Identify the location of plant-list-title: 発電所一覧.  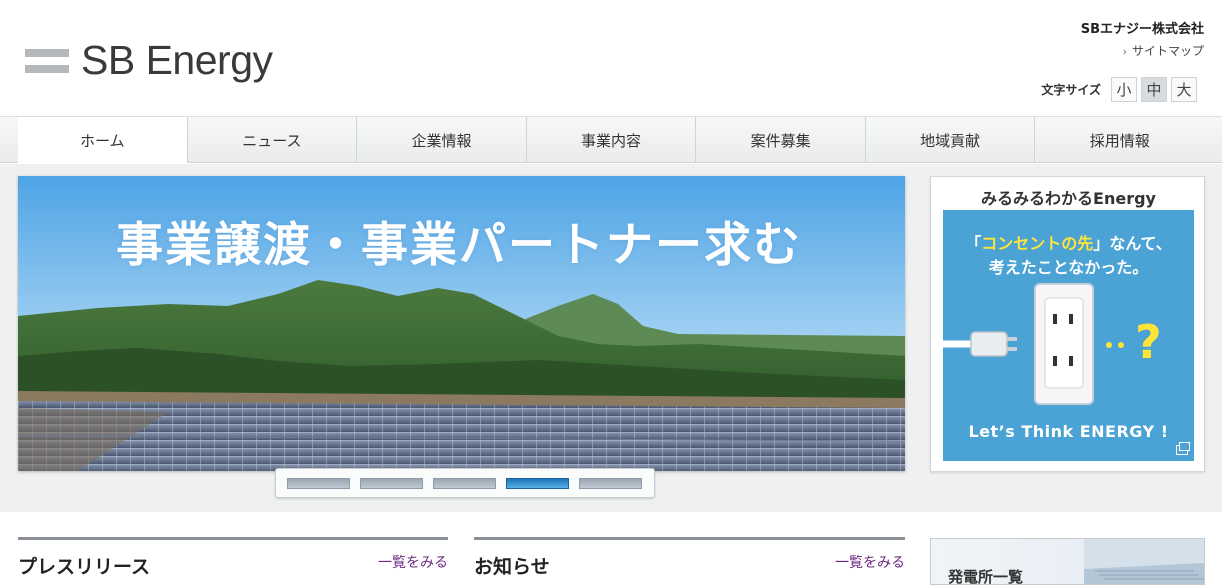
(986, 576).